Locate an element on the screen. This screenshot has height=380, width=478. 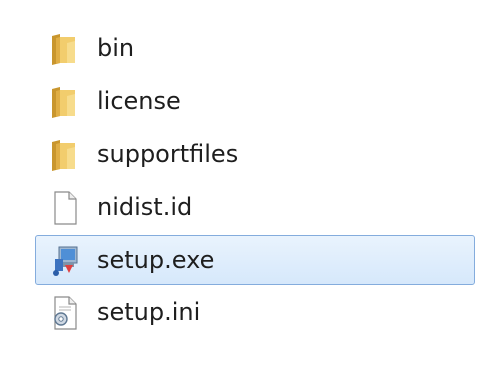
file-item-nidist-id: nidist.id is located at coordinates (255, 207).